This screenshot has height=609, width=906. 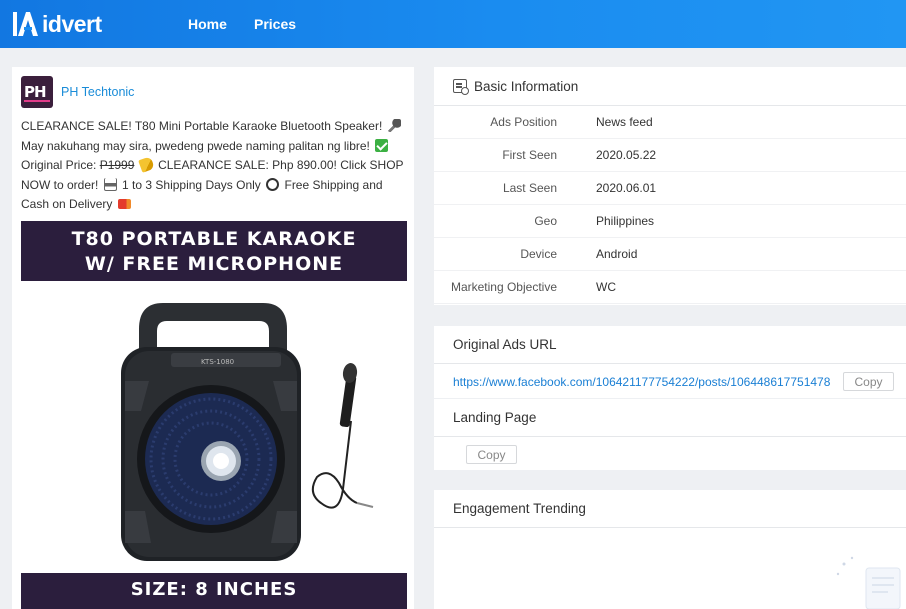 I want to click on info-row-marketing-objective: Marketing Objective WC, so click(x=670, y=287).